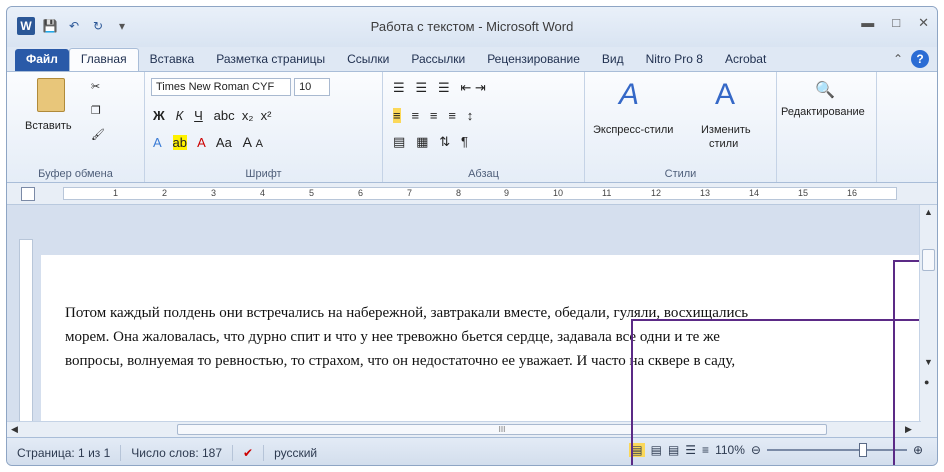 This screenshot has height=472, width=944. Describe the element at coordinates (444, 141) in the screenshot. I see `sort-icon: ⇅` at that location.